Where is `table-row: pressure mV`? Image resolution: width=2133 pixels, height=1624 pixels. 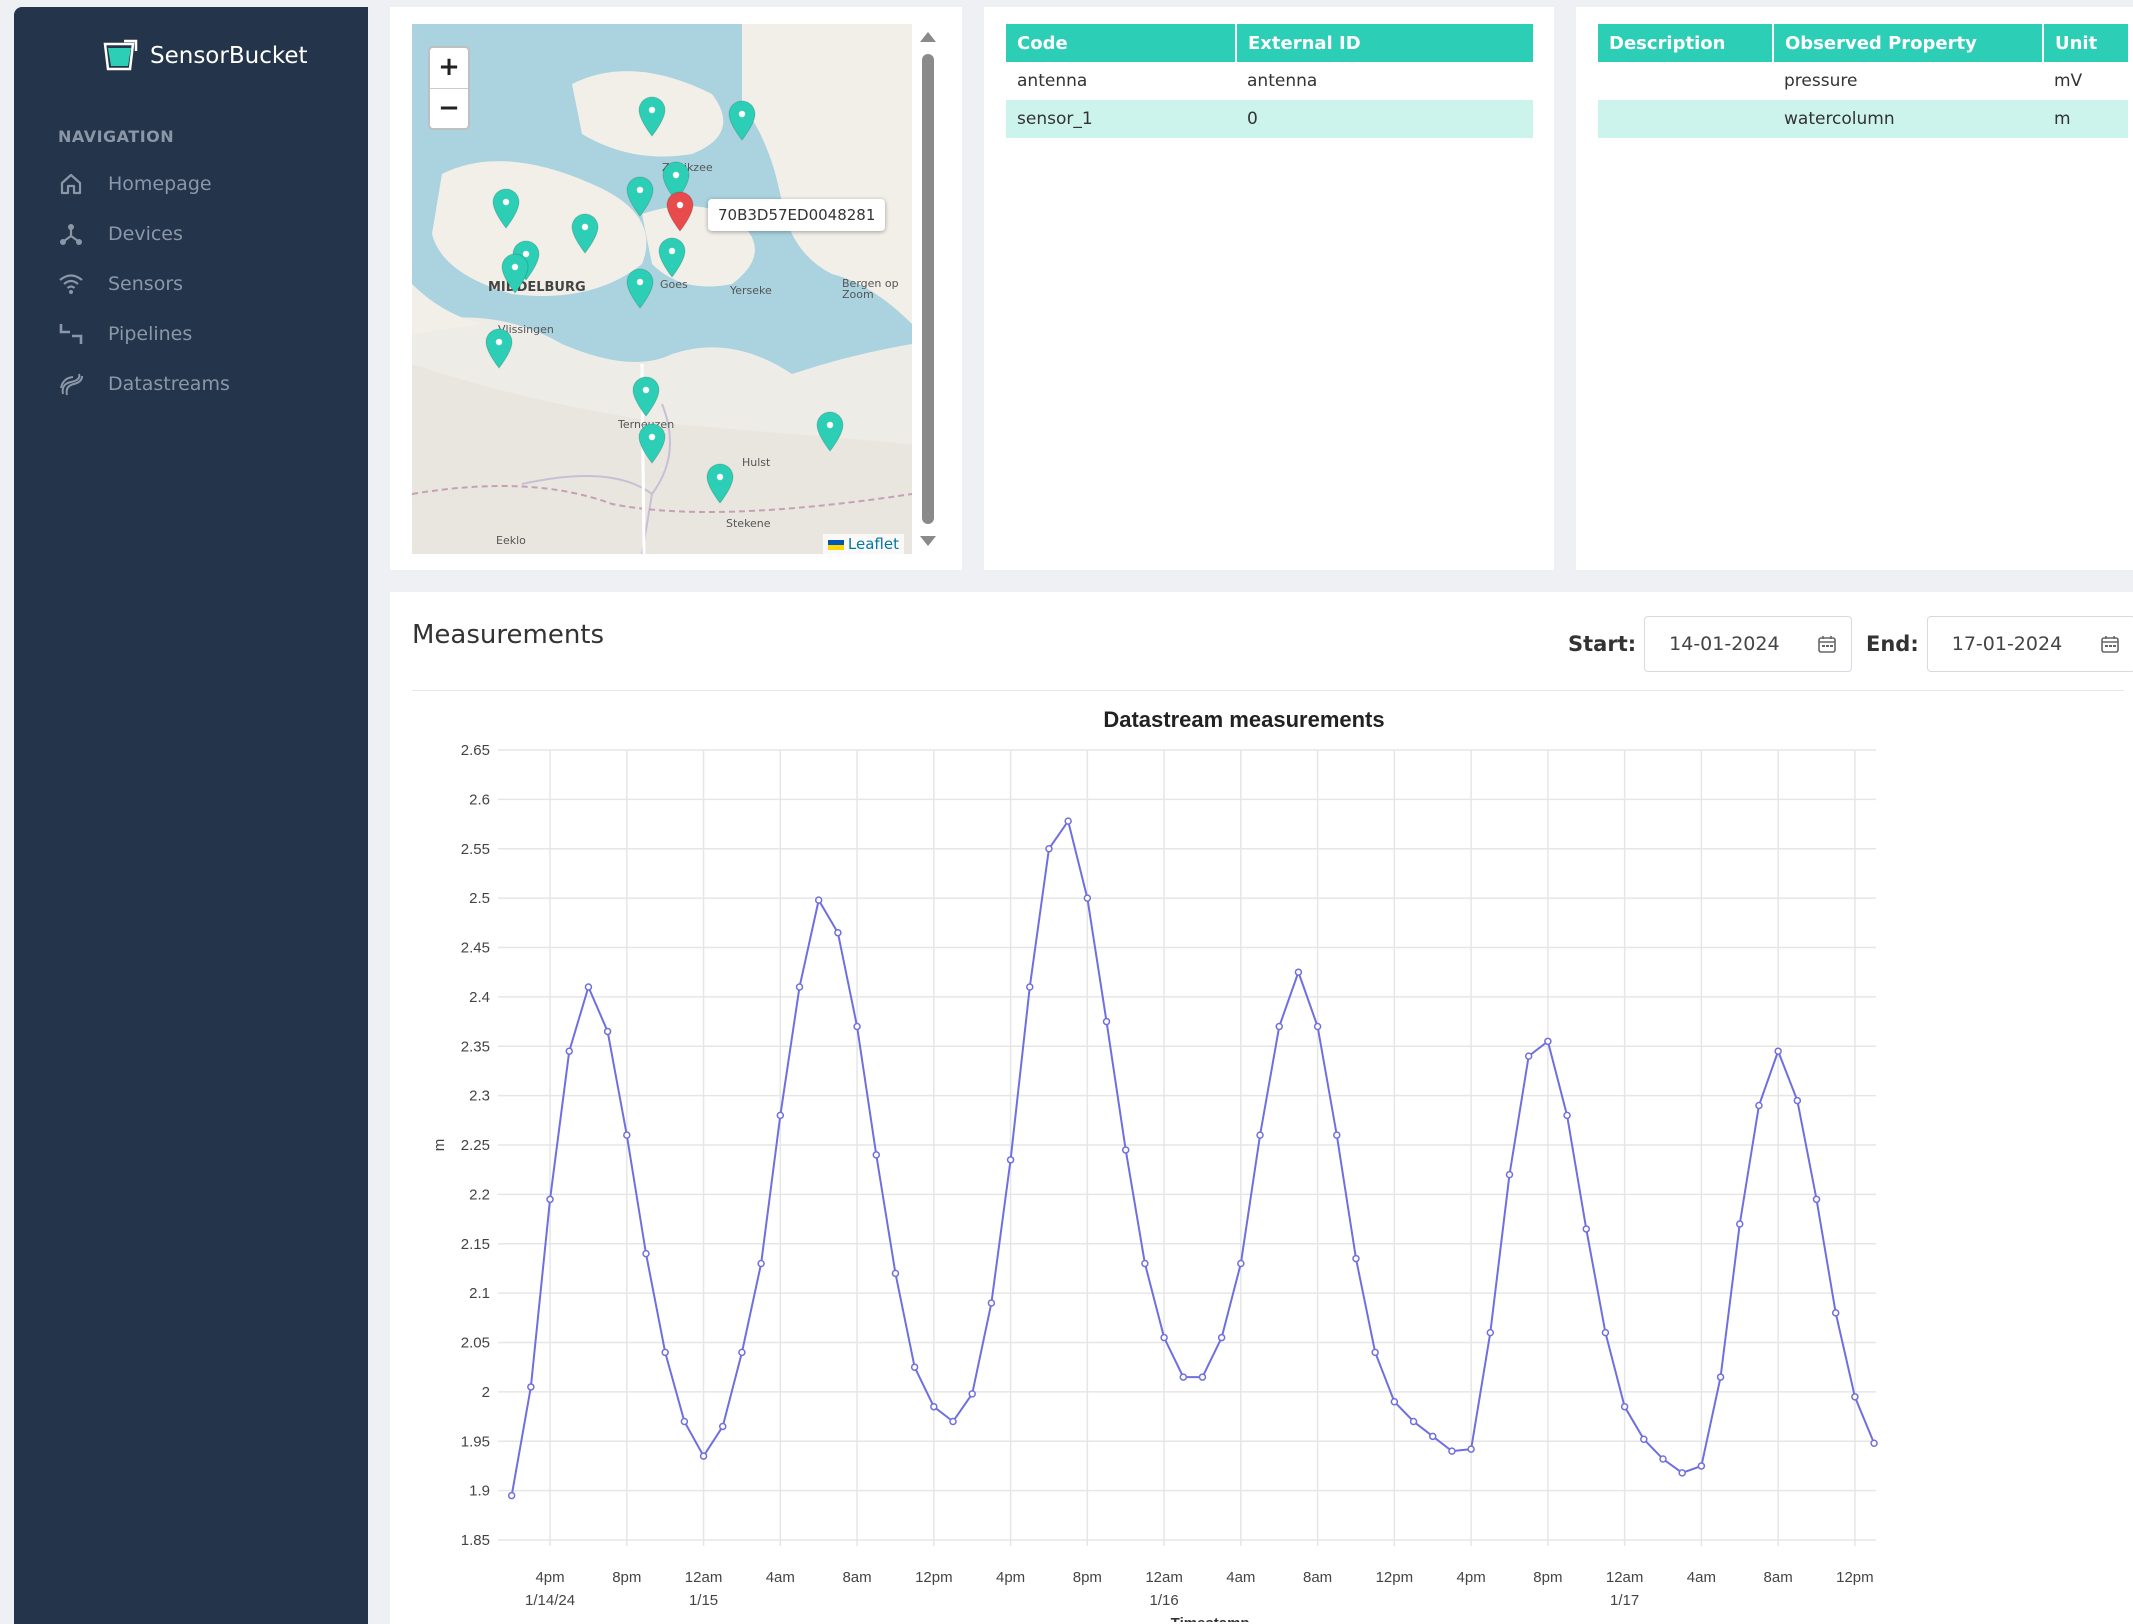
table-row: pressure mV is located at coordinates (1863, 81).